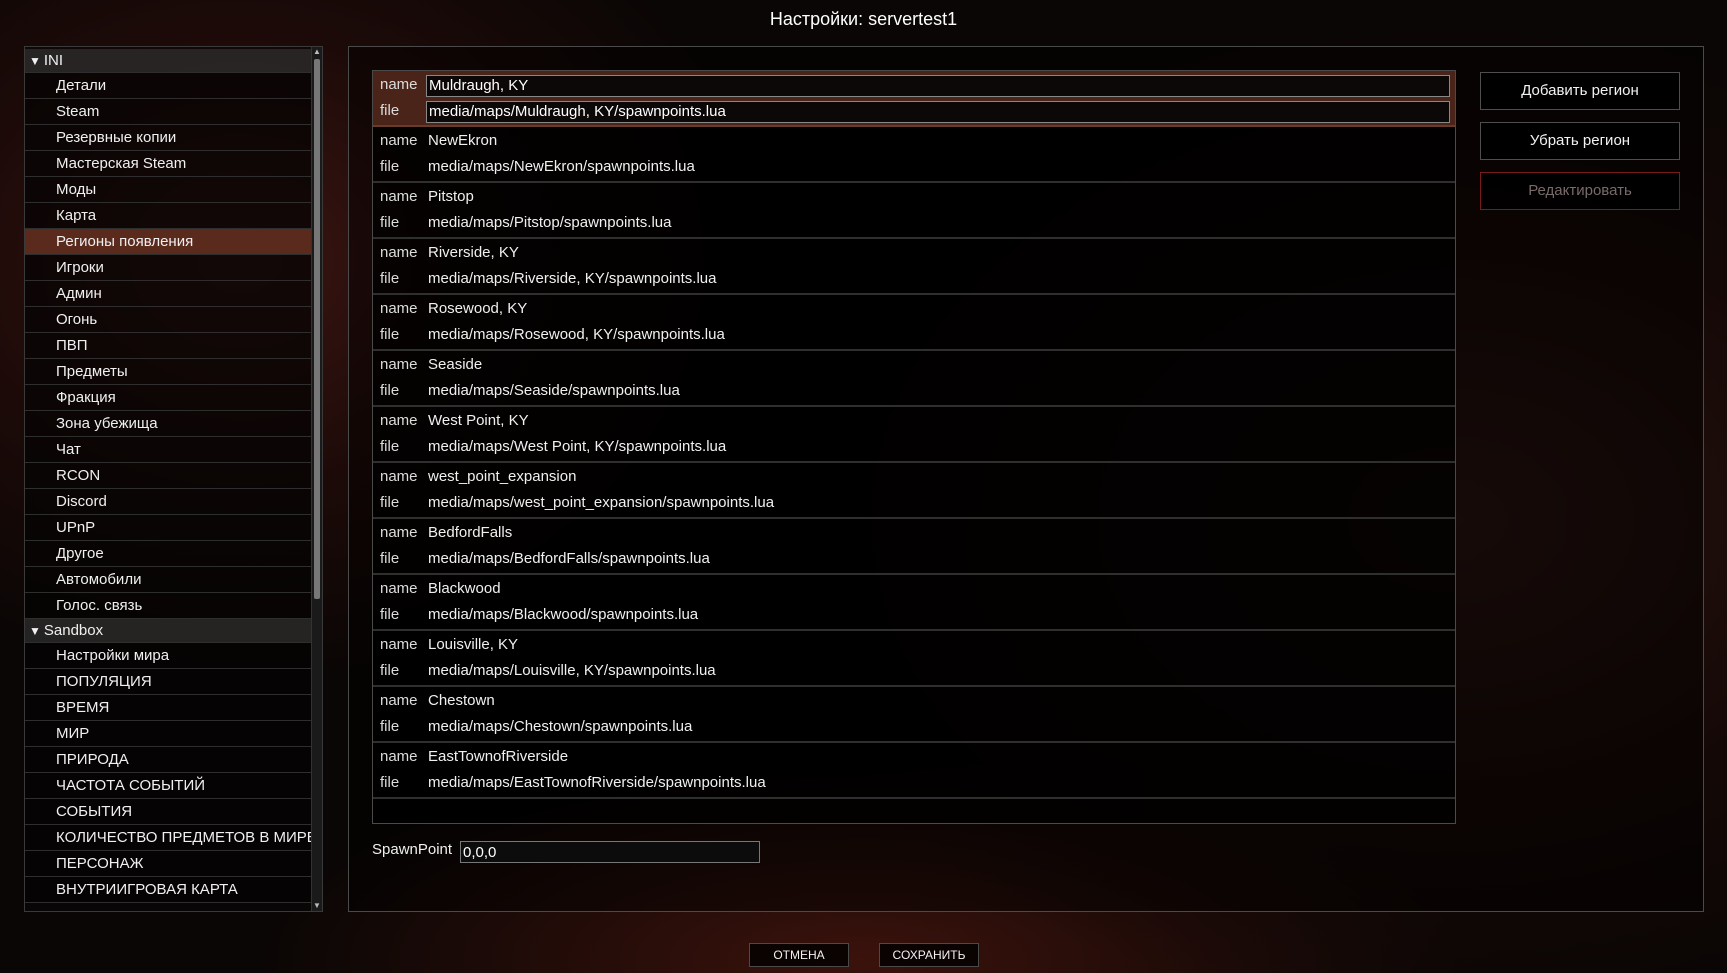 The width and height of the screenshot is (1727, 973). Describe the element at coordinates (317, 906) in the screenshot. I see `scroll-down-icon: ▼` at that location.